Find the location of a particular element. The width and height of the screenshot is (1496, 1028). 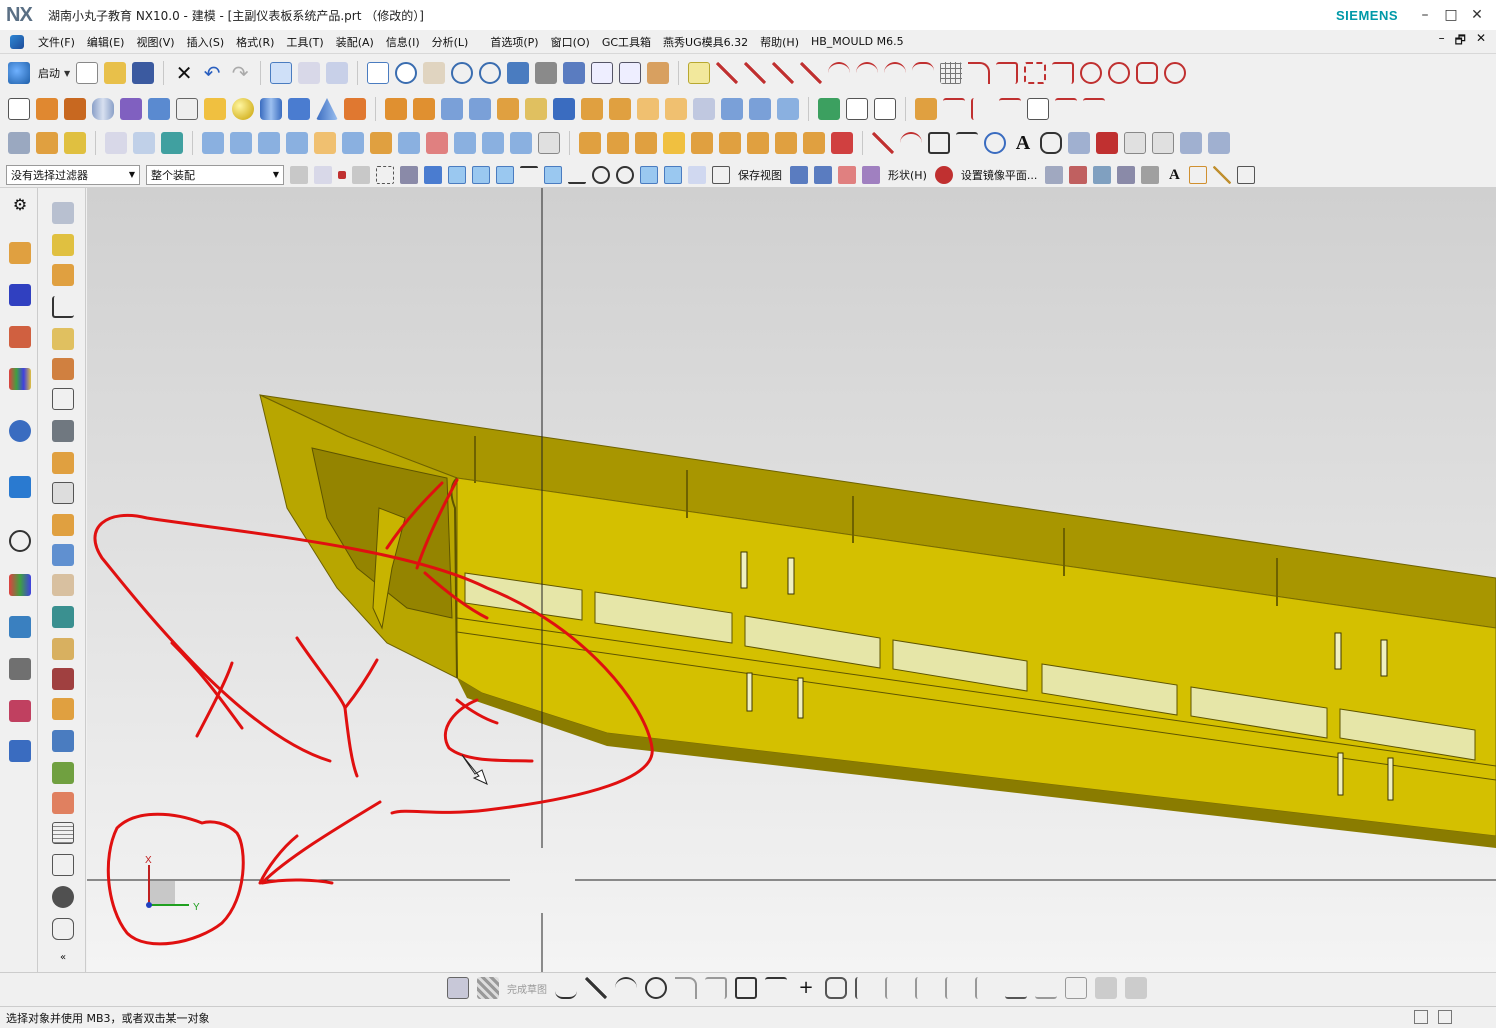

rectangle-select-icon is located at coordinates (385, 174).